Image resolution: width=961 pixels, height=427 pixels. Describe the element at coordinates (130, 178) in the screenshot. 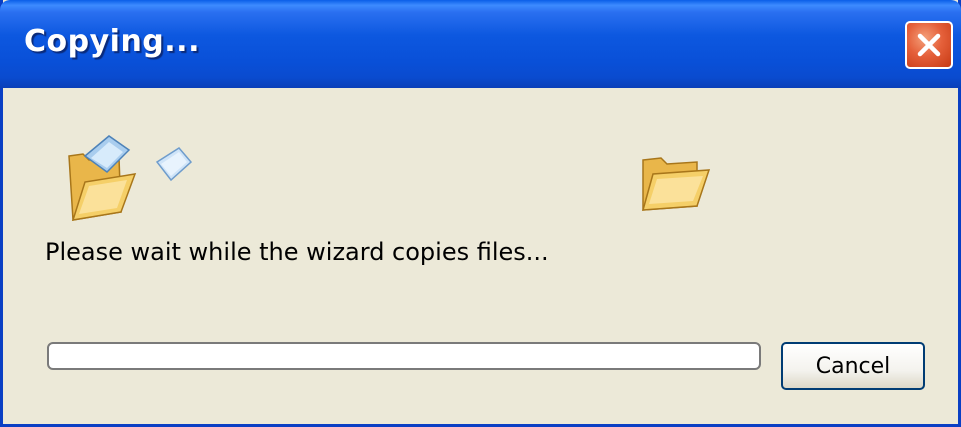

I see `open-folder-with-flying-page-icon` at that location.